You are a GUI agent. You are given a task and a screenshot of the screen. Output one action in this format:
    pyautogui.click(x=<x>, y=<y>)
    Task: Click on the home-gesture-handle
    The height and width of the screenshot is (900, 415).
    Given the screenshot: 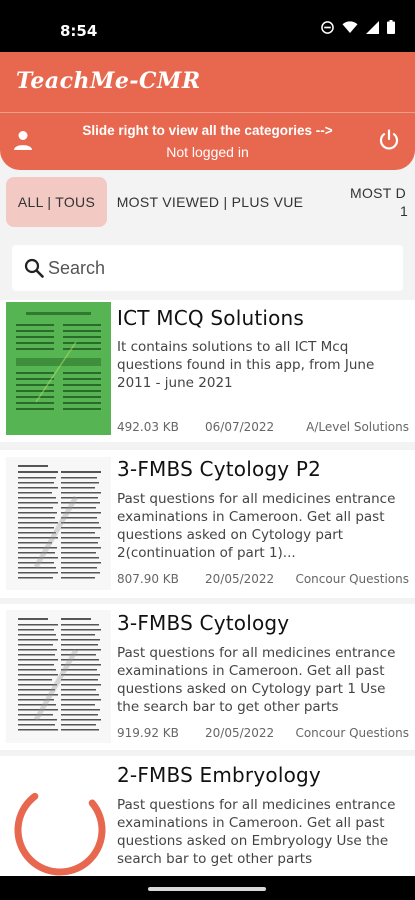 What is the action you would take?
    pyautogui.click(x=207, y=889)
    